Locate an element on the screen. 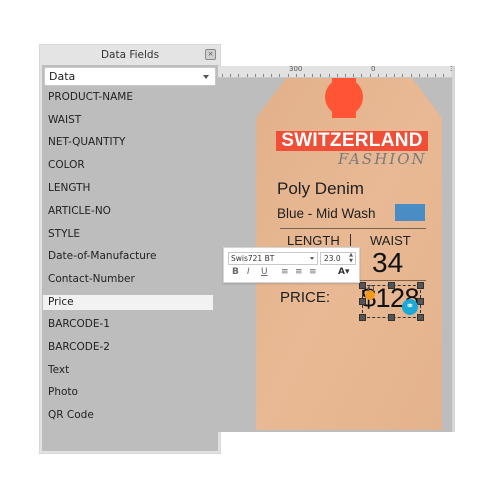  text-format-toolbar: Swis721 BT 23.0 ▲ ▼ B I U ≡ ≡ ≡ A▾ is located at coordinates (291, 265).